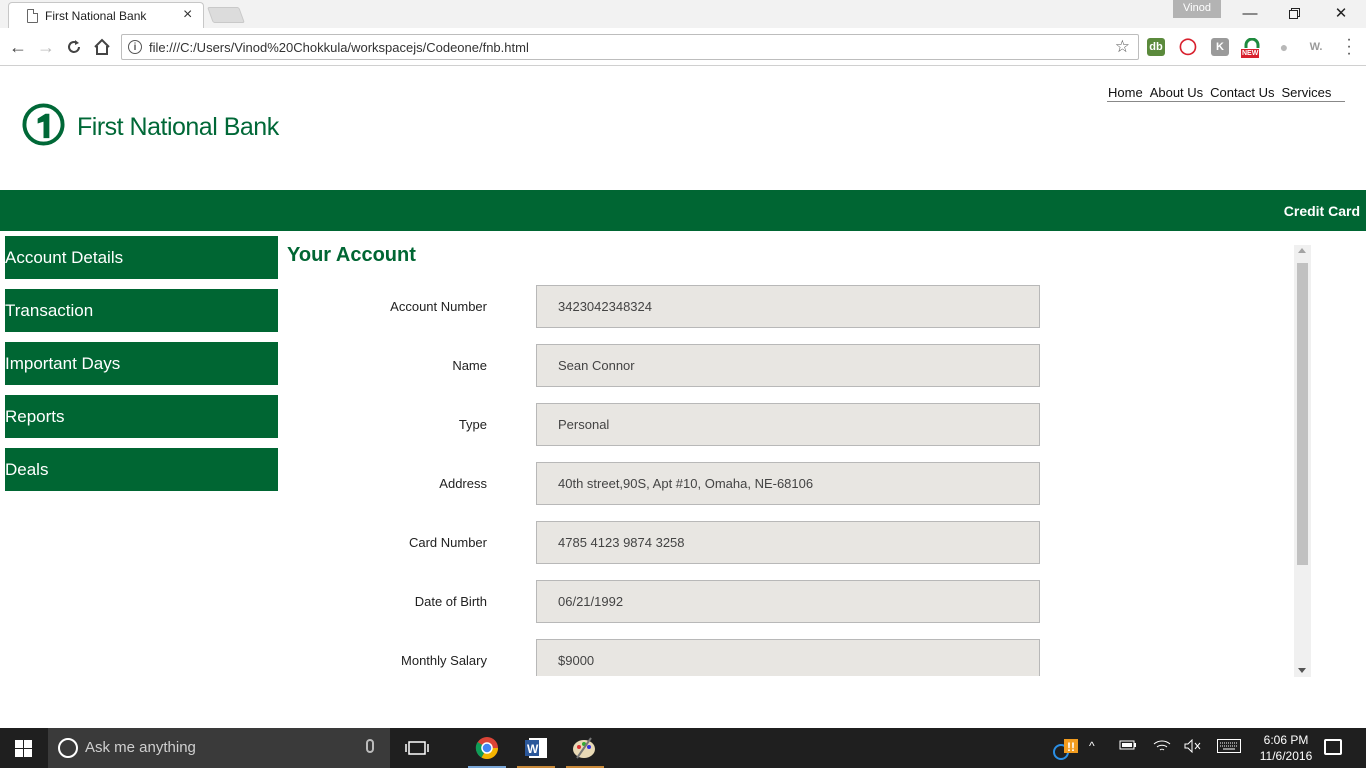 The width and height of the screenshot is (1366, 768). I want to click on nav-about-us: About Us, so click(1176, 92).